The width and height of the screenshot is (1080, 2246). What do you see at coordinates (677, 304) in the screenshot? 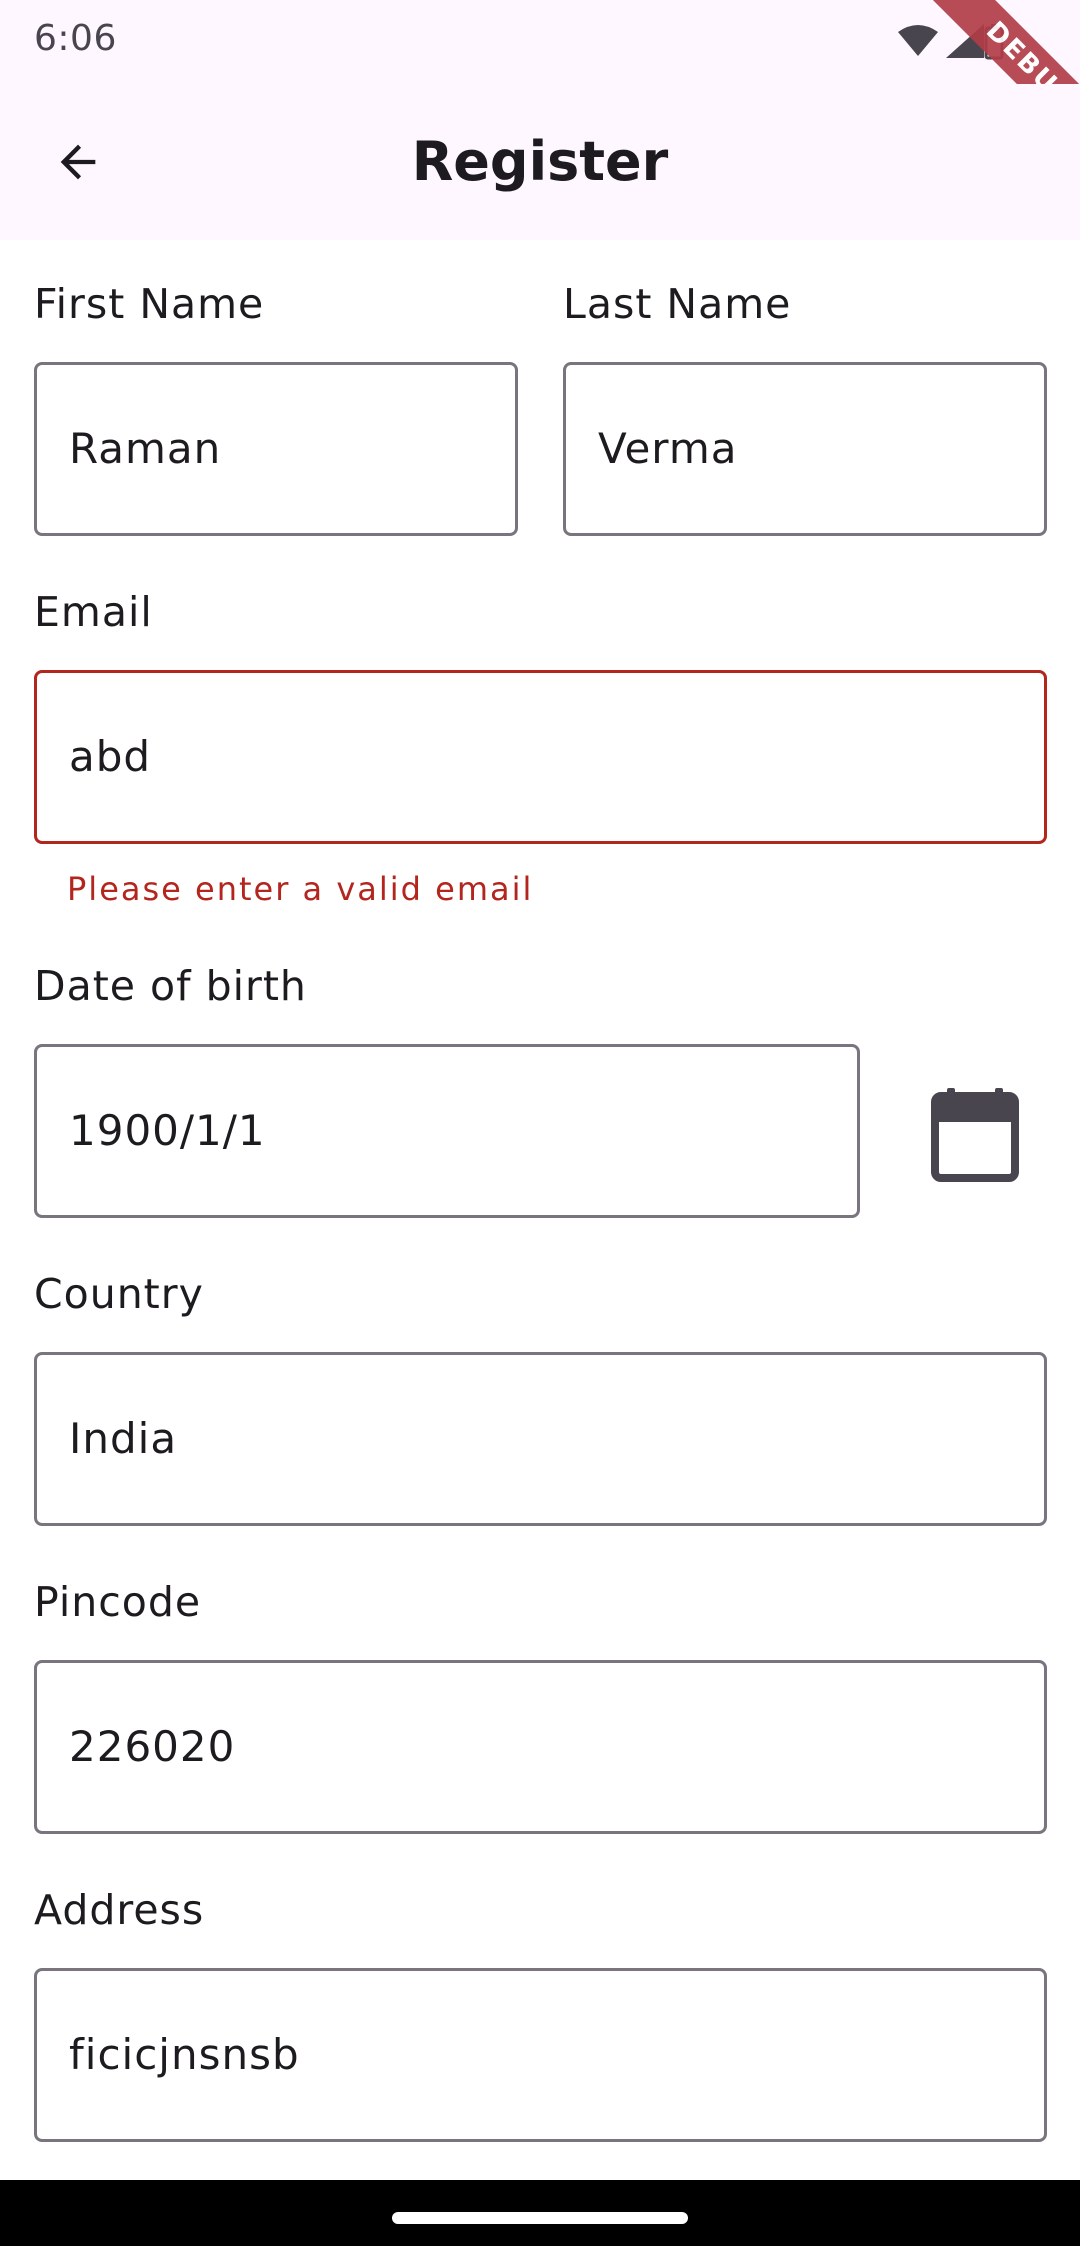
I see `last-name-label: Last Name` at bounding box center [677, 304].